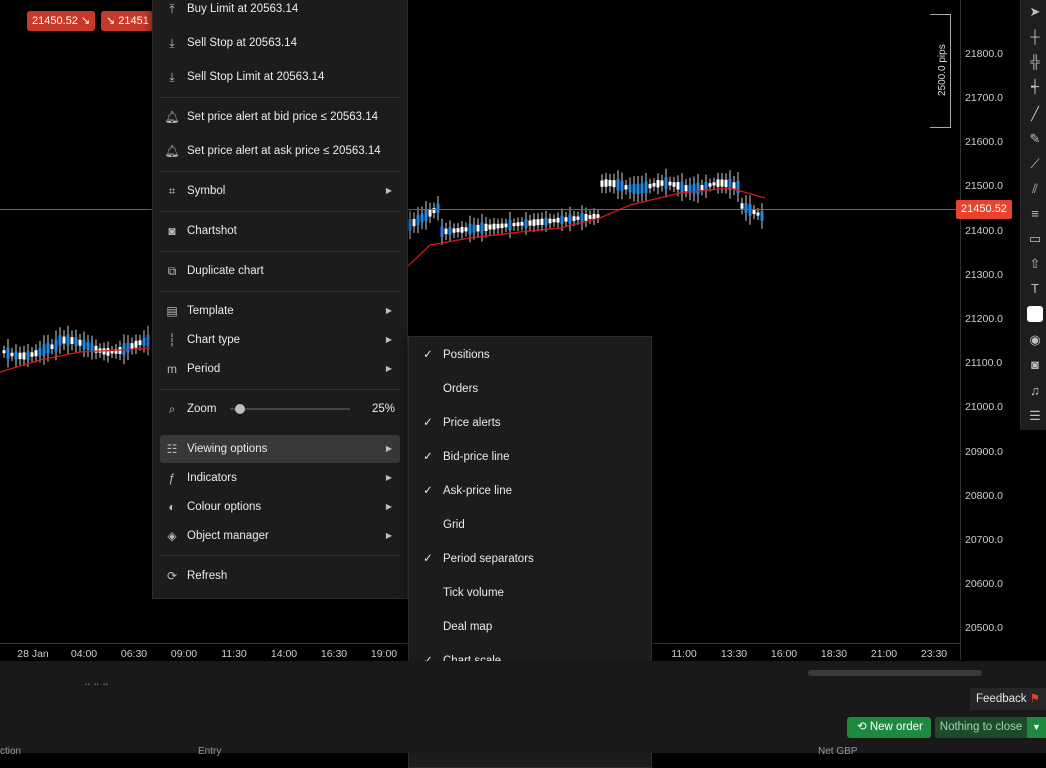  Describe the element at coordinates (172, 311) in the screenshot. I see `template-icon: ▤` at that location.